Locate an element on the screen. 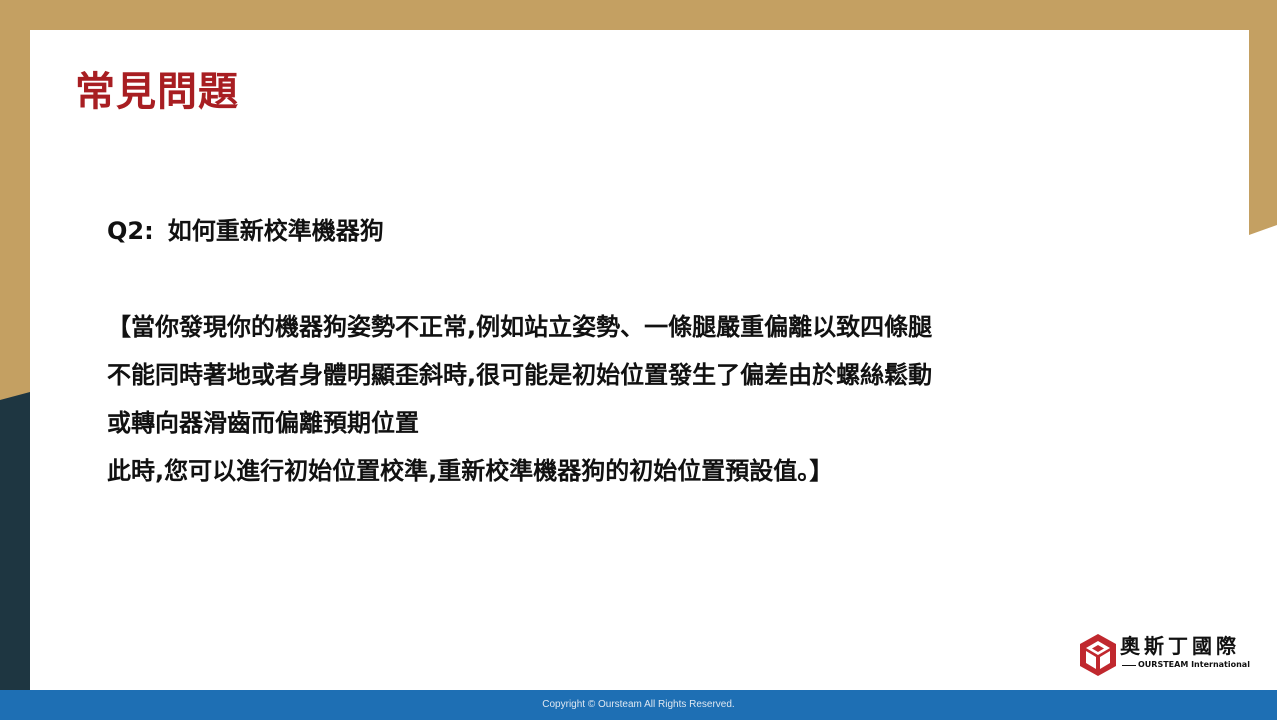  answer-line: 【當你發現你的機器狗姿勢不正常,例如站立姿勢、一條腿嚴重偏離以致四條腿 is located at coordinates (520, 327).